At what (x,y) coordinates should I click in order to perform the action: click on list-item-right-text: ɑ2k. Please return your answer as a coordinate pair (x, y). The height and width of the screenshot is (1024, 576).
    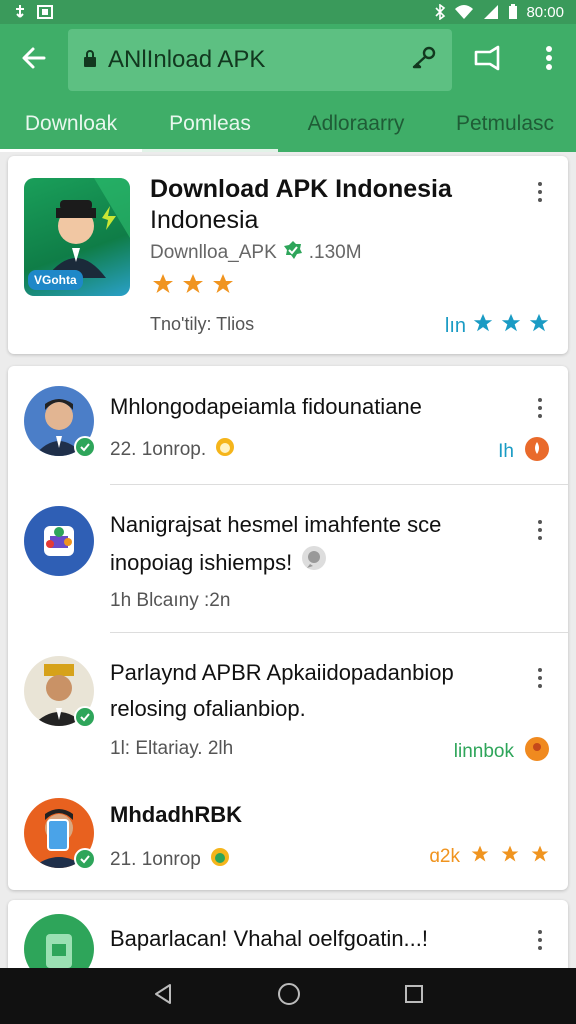
    Looking at the image, I should click on (444, 856).